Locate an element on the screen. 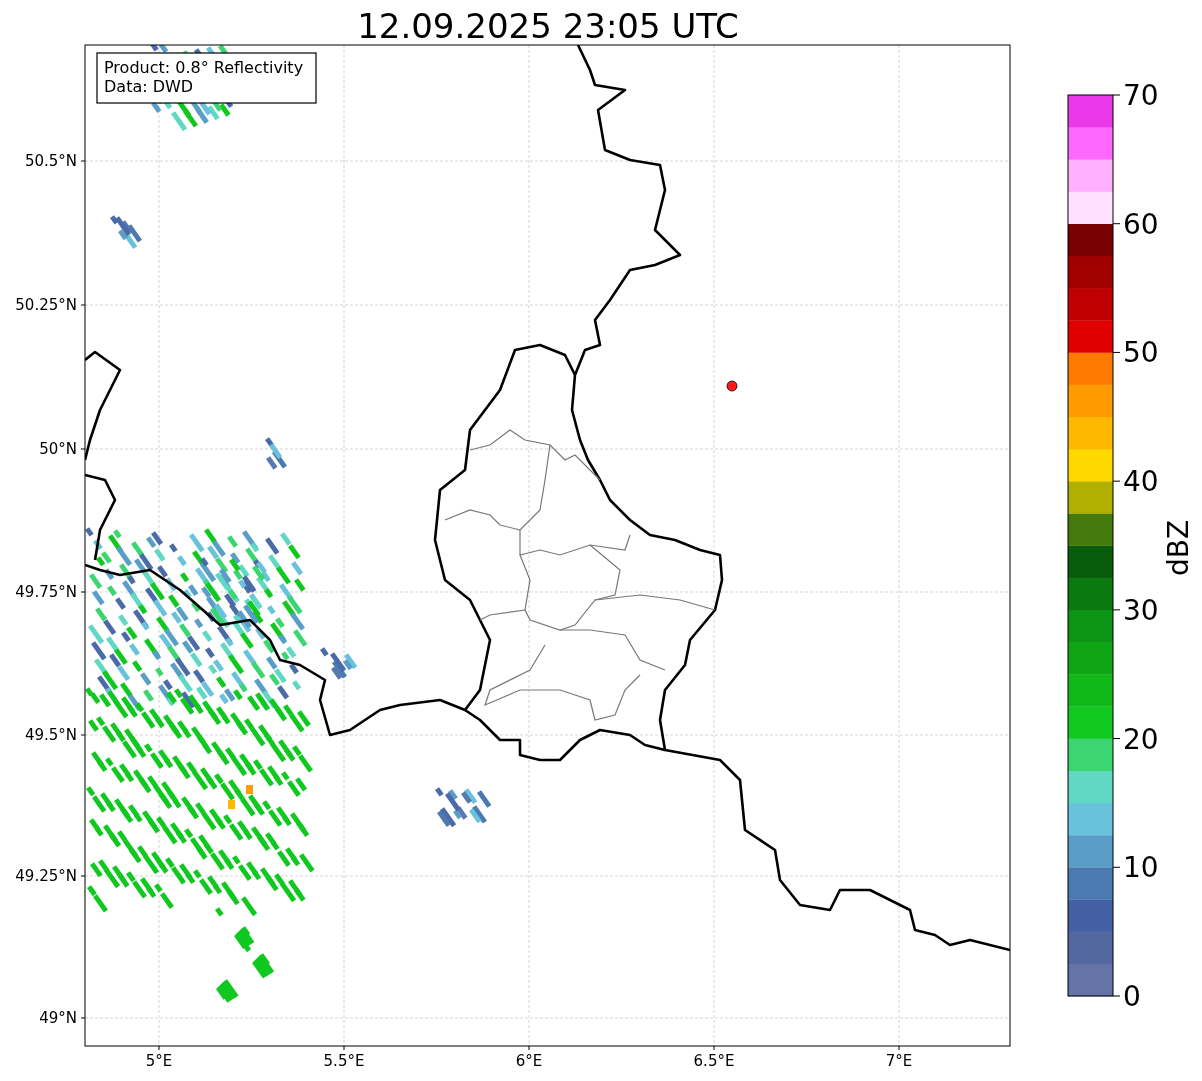 Image resolution: width=1202 pixels, height=1081 pixels. y-tick-label: 49.75°N is located at coordinates (46, 592).